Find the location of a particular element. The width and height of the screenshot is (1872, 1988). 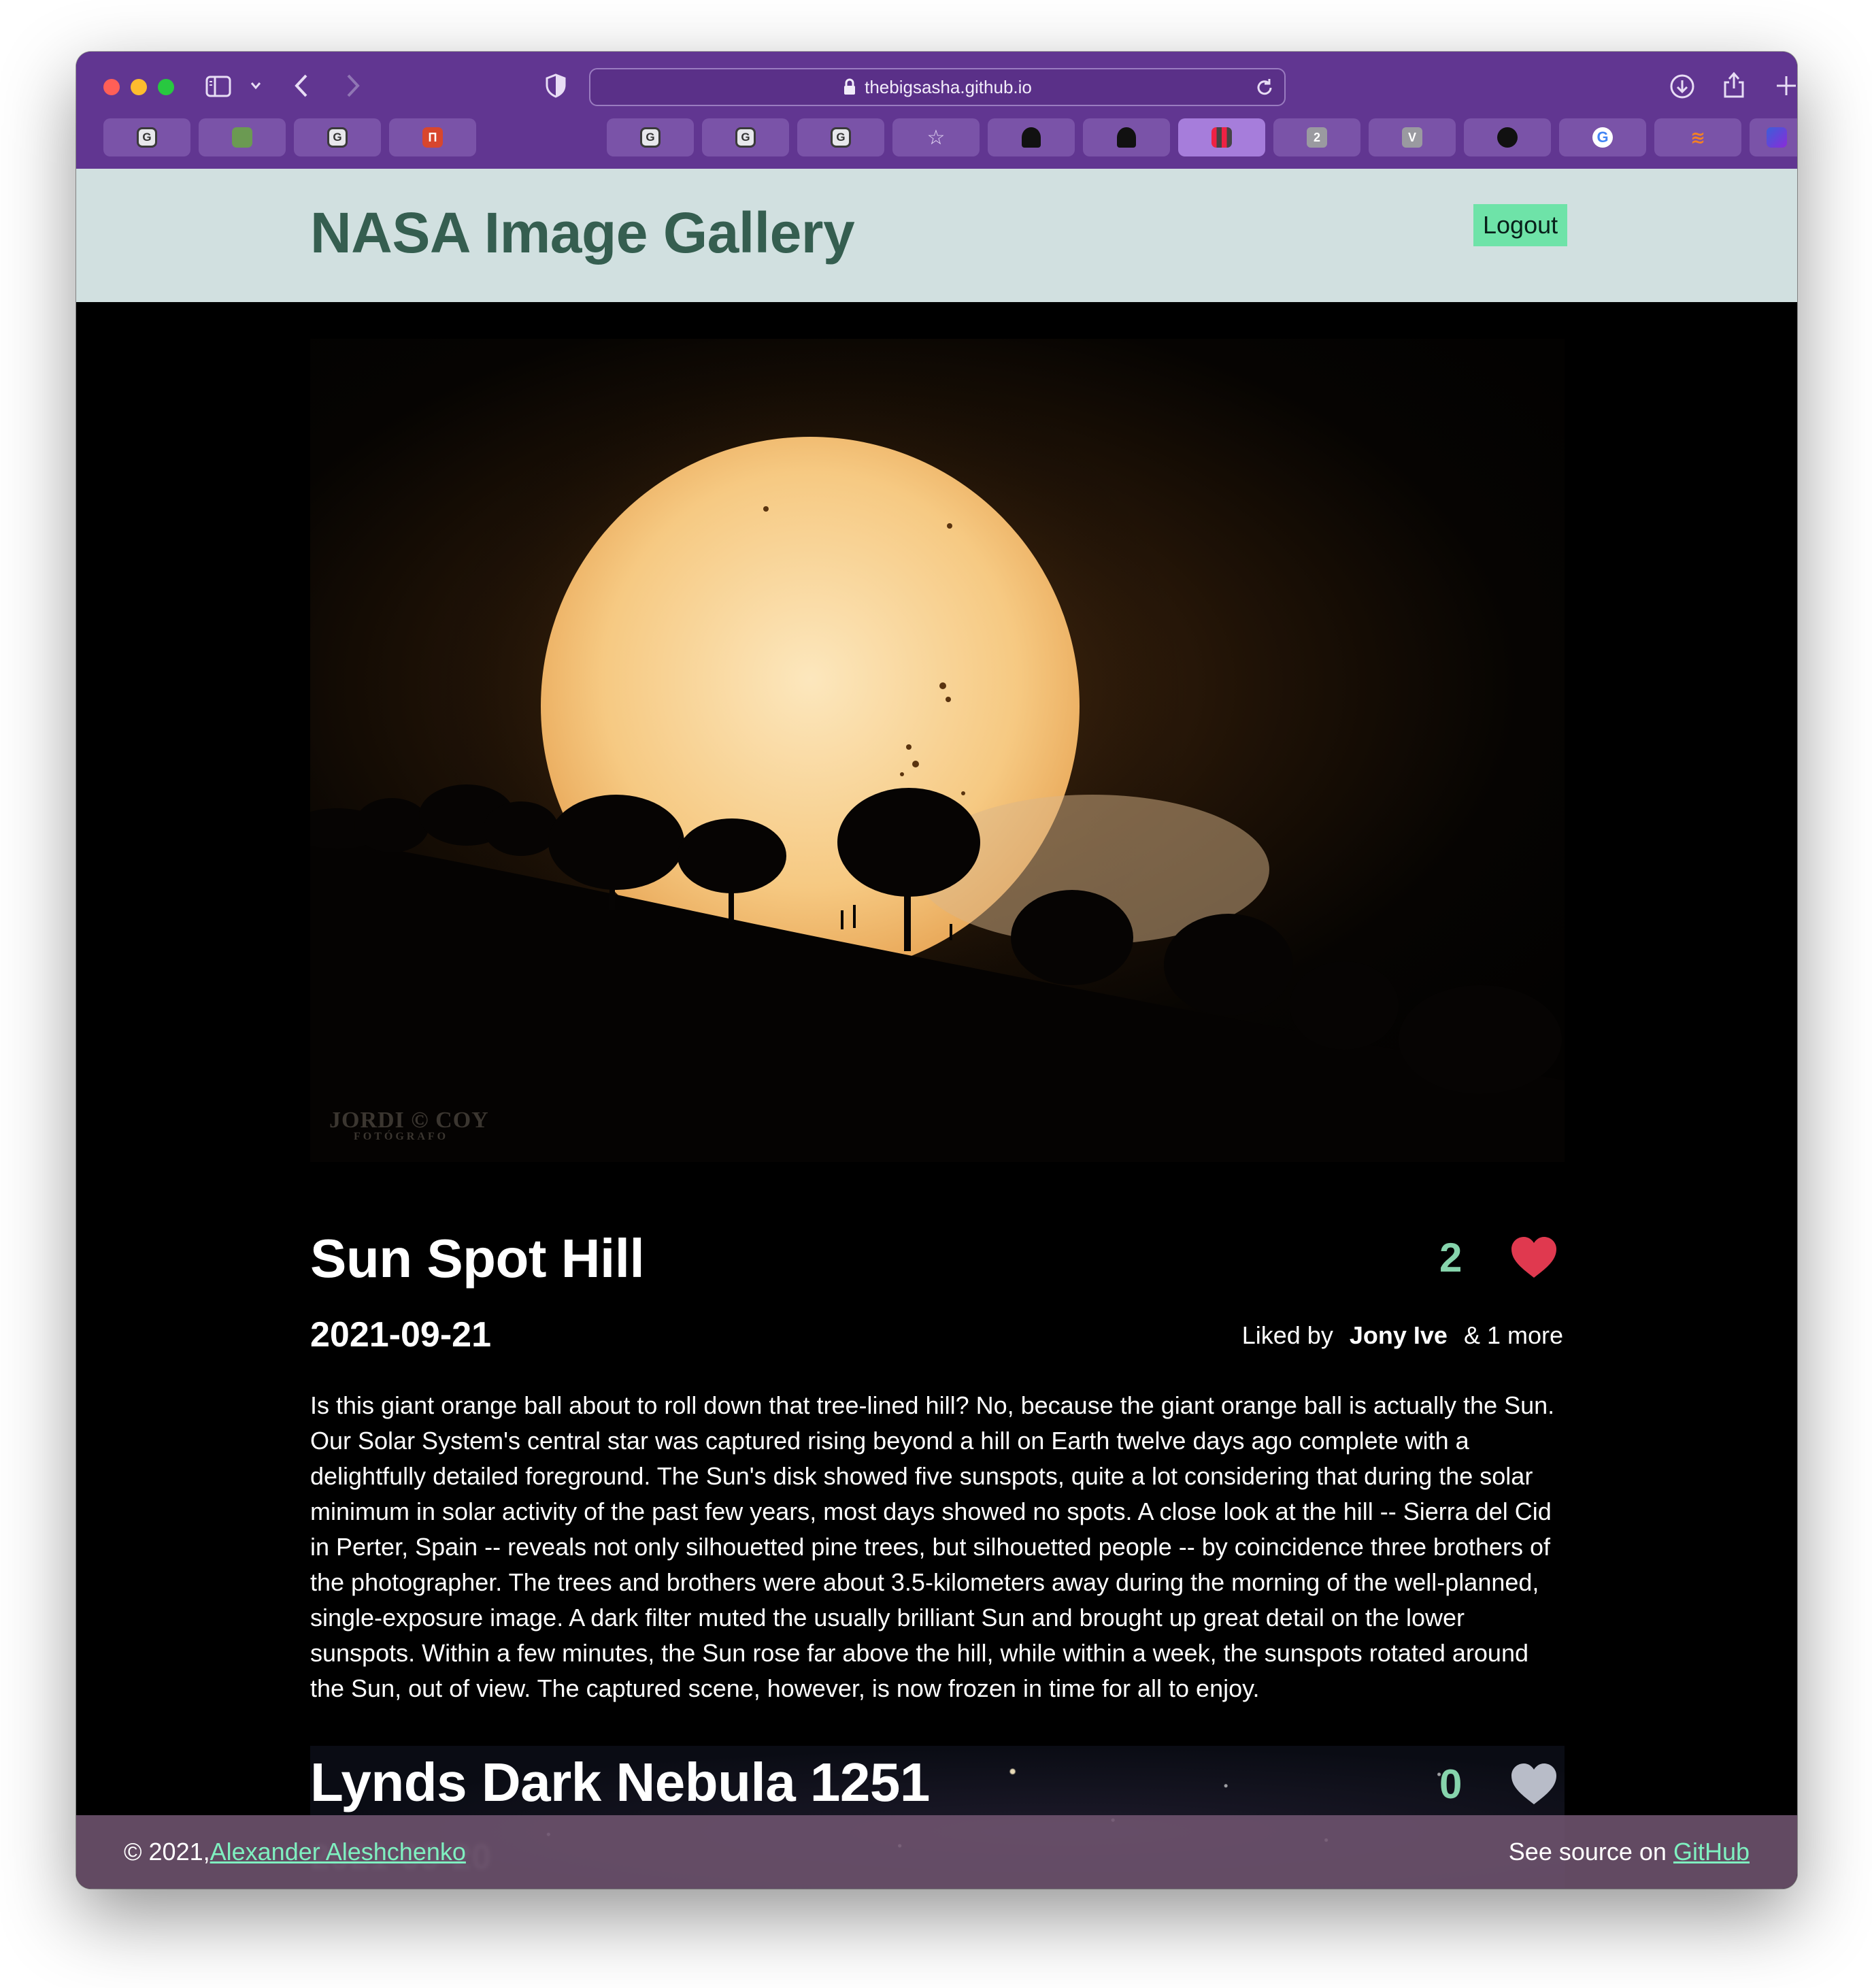

logout-button: Logout is located at coordinates (1521, 225).